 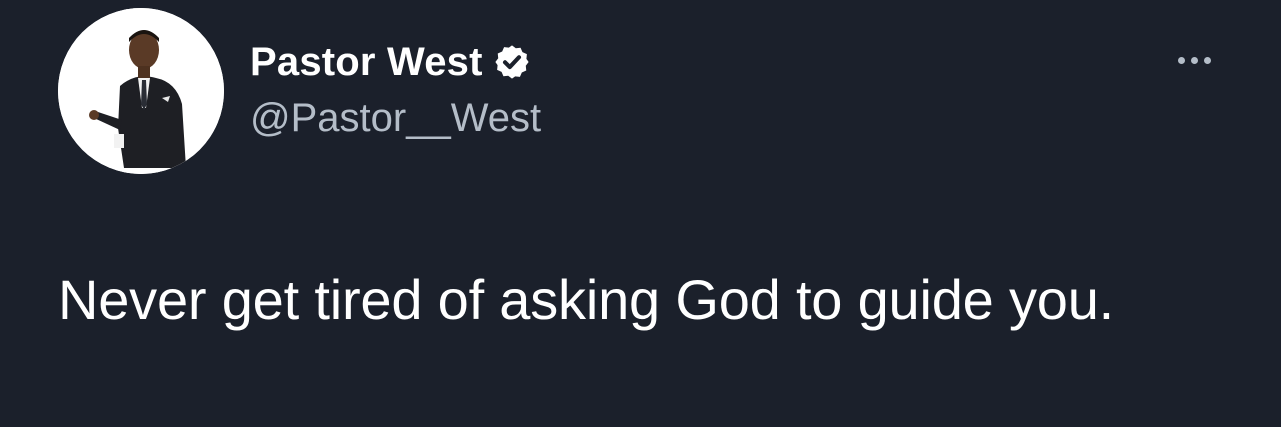 What do you see at coordinates (1181, 60) in the screenshot?
I see `more-horizontal-icon` at bounding box center [1181, 60].